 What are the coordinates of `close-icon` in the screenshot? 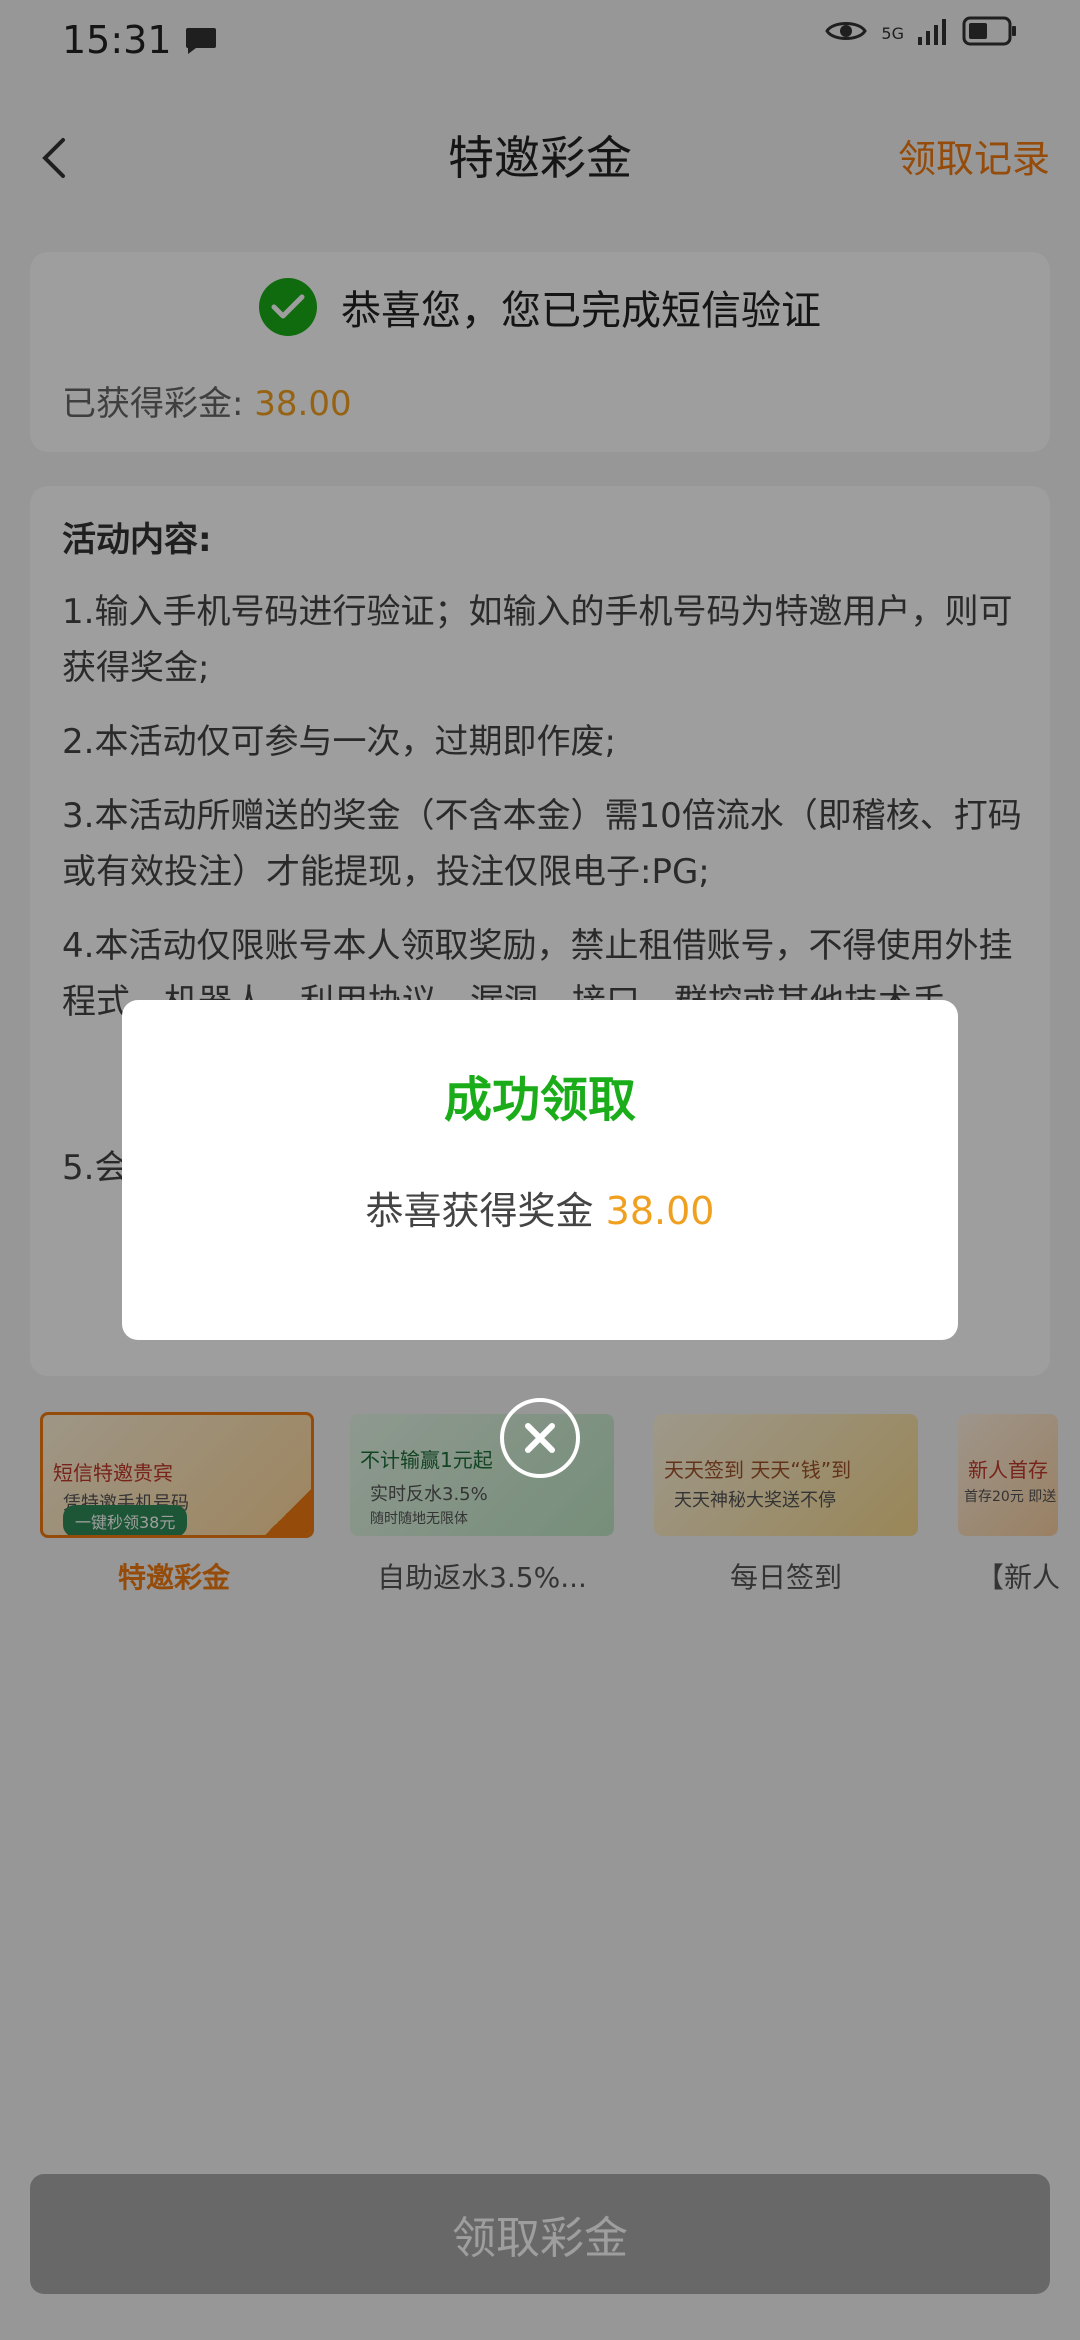 It's located at (540, 1438).